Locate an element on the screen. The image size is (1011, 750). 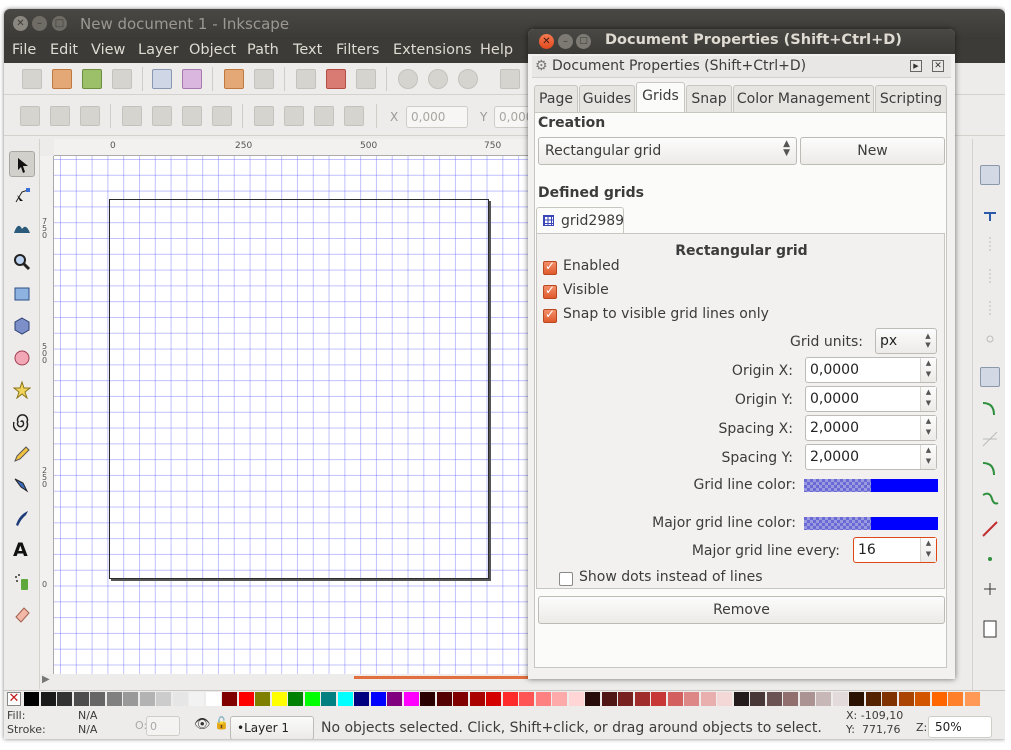
zoom-field: 50% is located at coordinates (960, 727).